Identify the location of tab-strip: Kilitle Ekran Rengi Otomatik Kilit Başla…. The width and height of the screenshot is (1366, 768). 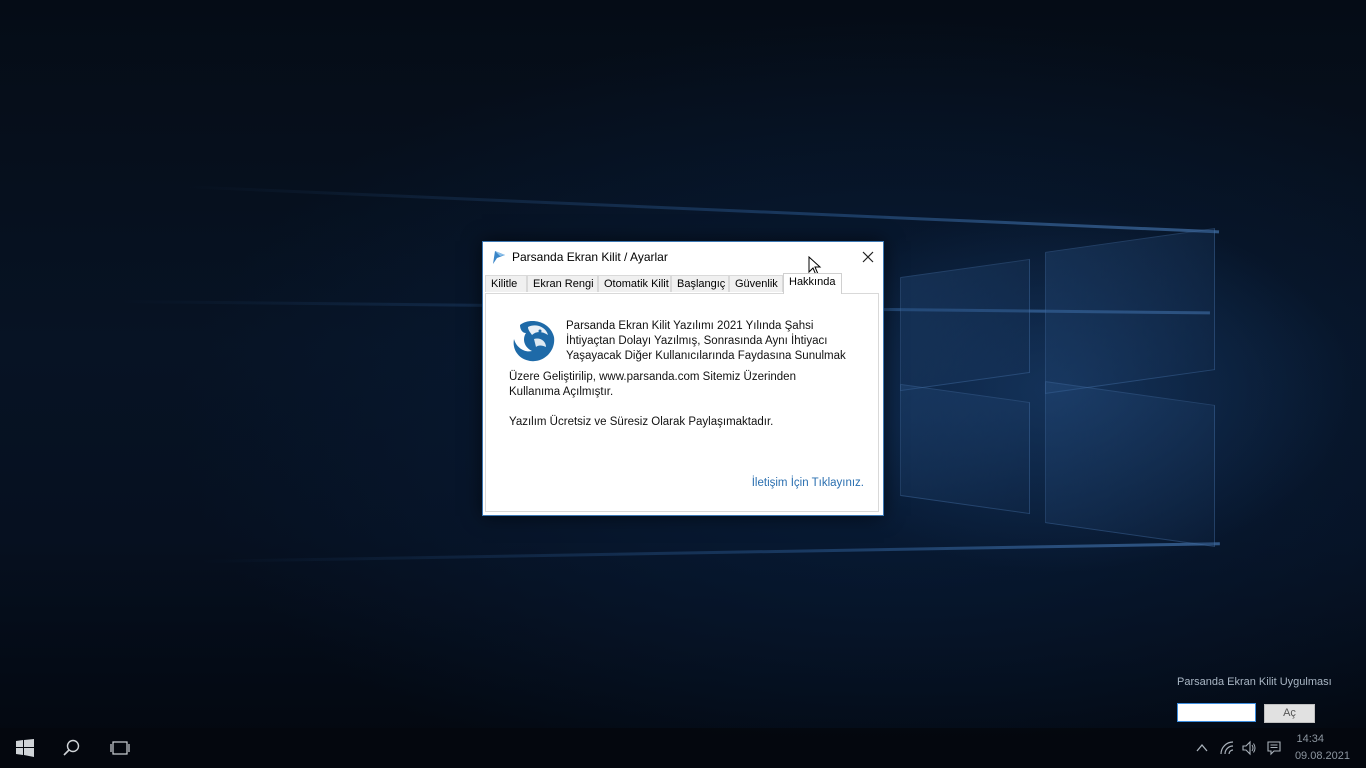
(683, 283).